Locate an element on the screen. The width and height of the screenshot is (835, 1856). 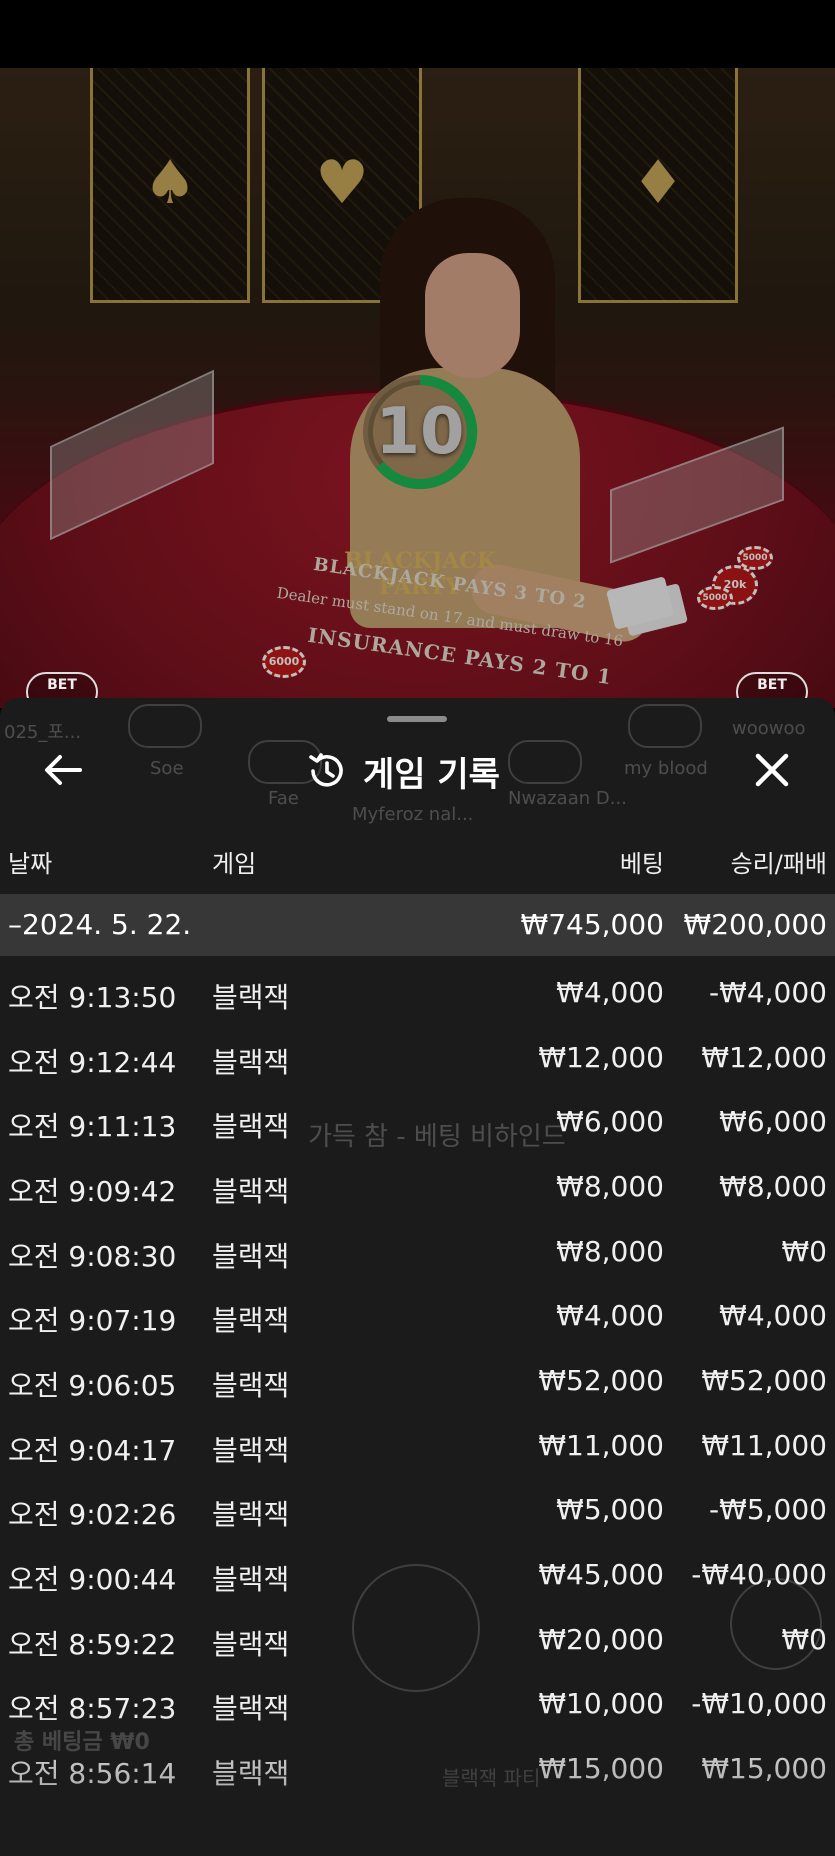
history-icon is located at coordinates (326, 770).